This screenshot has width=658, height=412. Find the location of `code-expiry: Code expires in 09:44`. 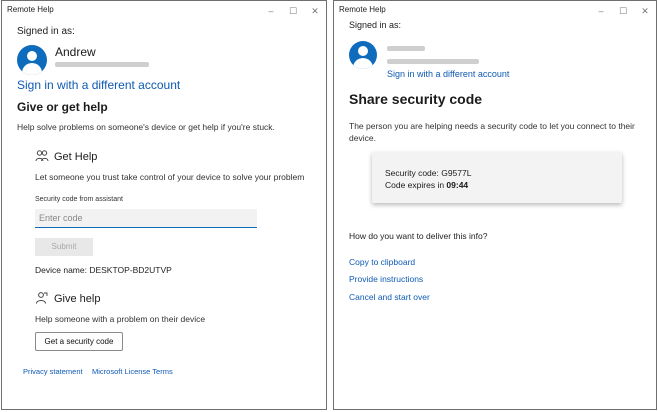

code-expiry: Code expires in 09:44 is located at coordinates (426, 185).